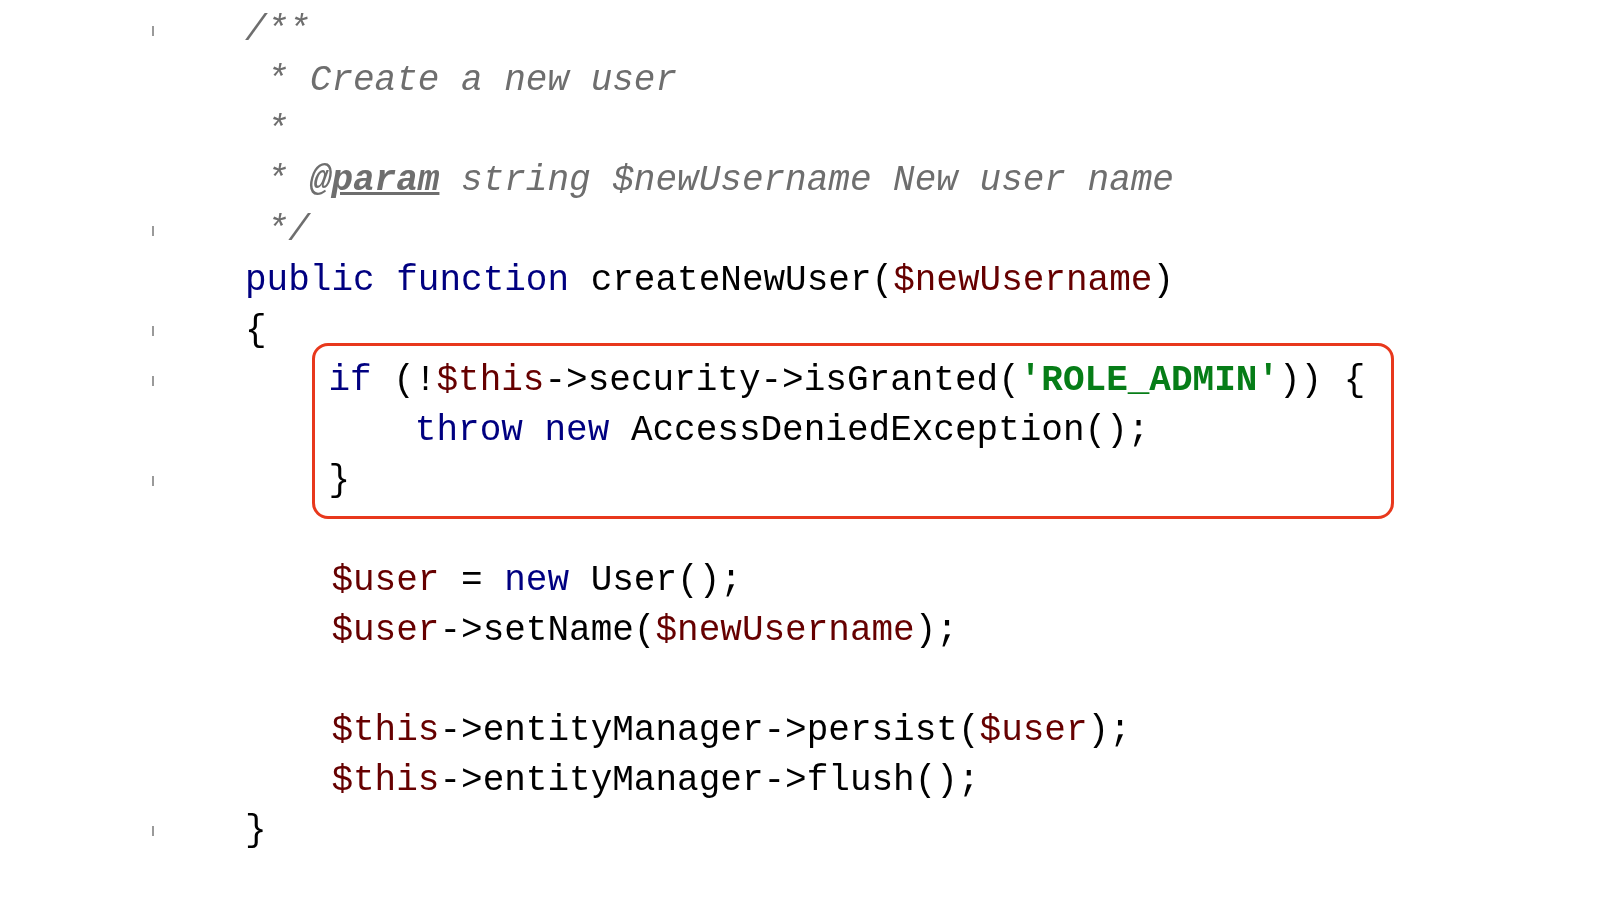 This screenshot has height=900, width=1600. I want to click on code-line: * @param string $newUsername New user name, so click(719, 181).